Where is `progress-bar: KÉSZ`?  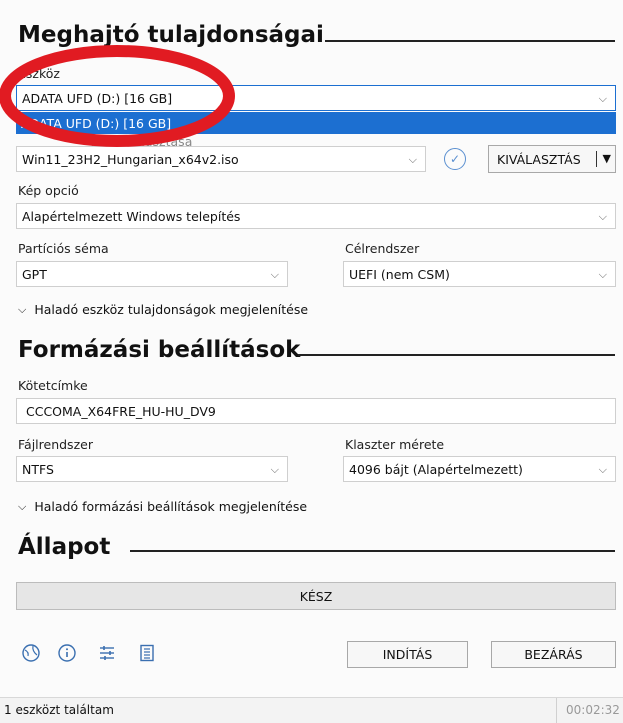 progress-bar: KÉSZ is located at coordinates (316, 596).